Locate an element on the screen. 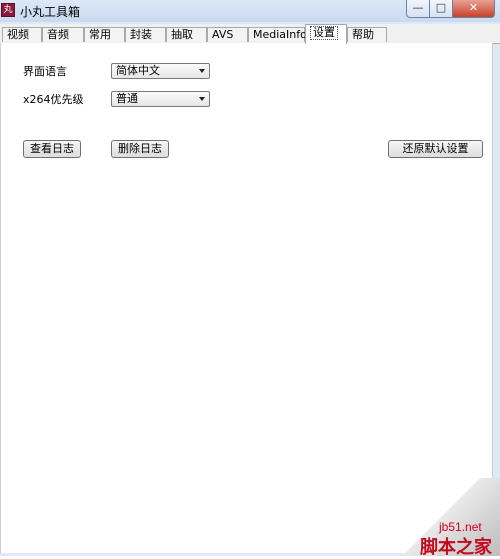 Image resolution: width=500 pixels, height=559 pixels. tab-audio: 音频 is located at coordinates (63, 34).